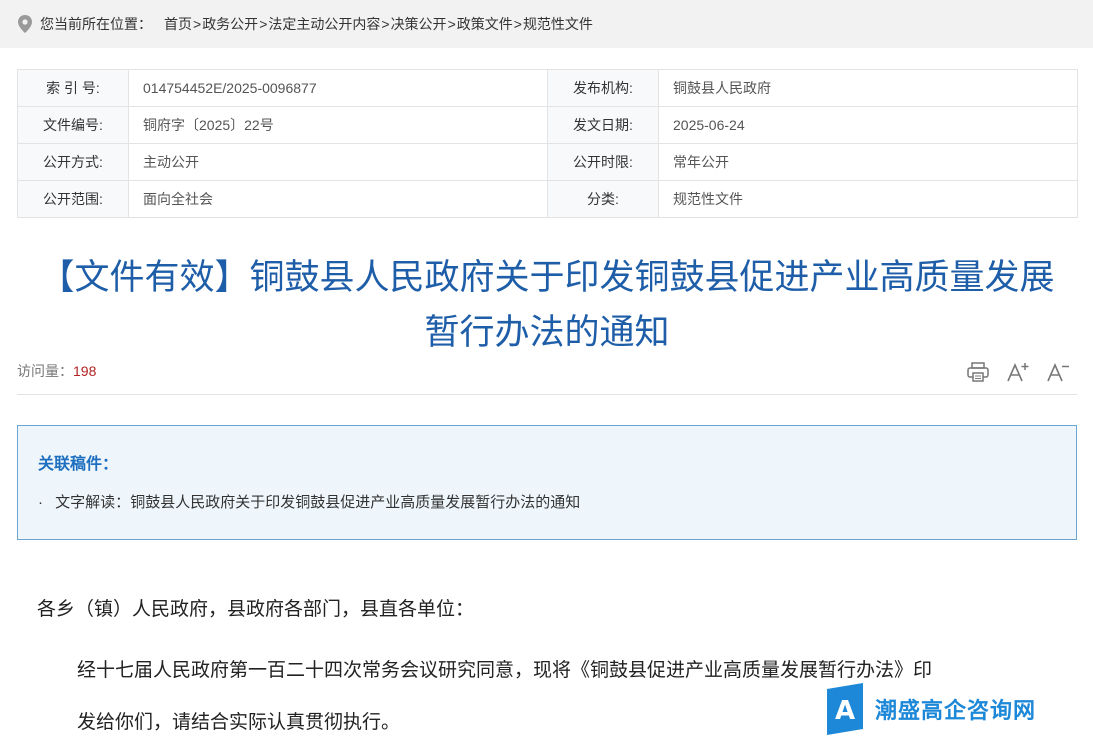  I want to click on meta-value: 规范性文件, so click(868, 199).